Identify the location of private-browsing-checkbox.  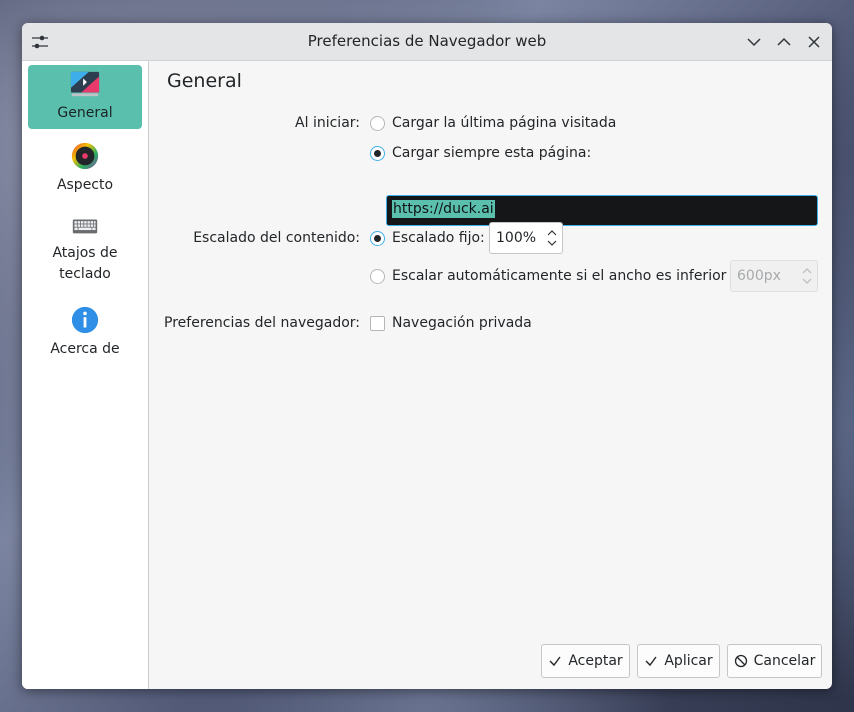
(377, 323).